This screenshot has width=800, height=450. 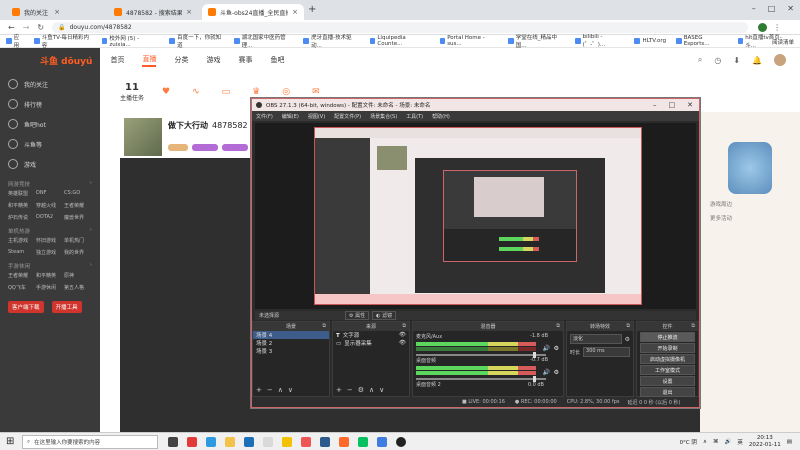 I want to click on sidebar-item-more: 斗鱼等, so click(x=50, y=144).